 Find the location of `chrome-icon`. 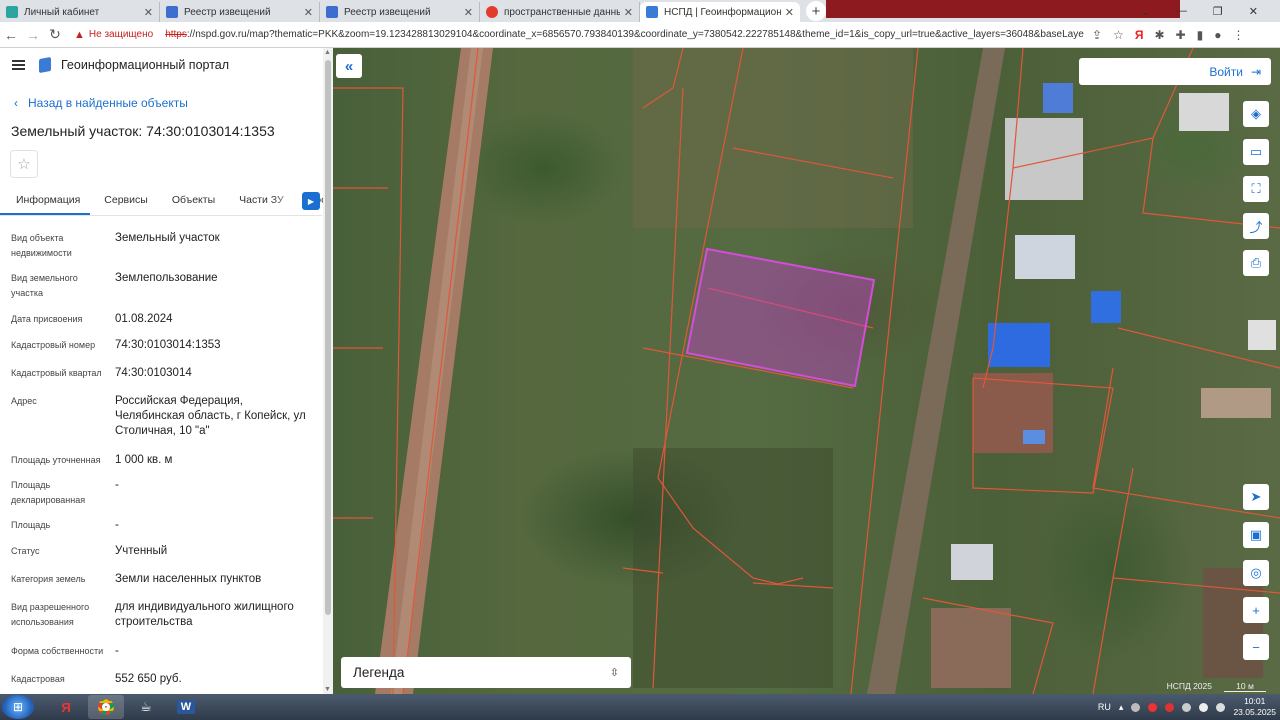

chrome-icon is located at coordinates (106, 707).